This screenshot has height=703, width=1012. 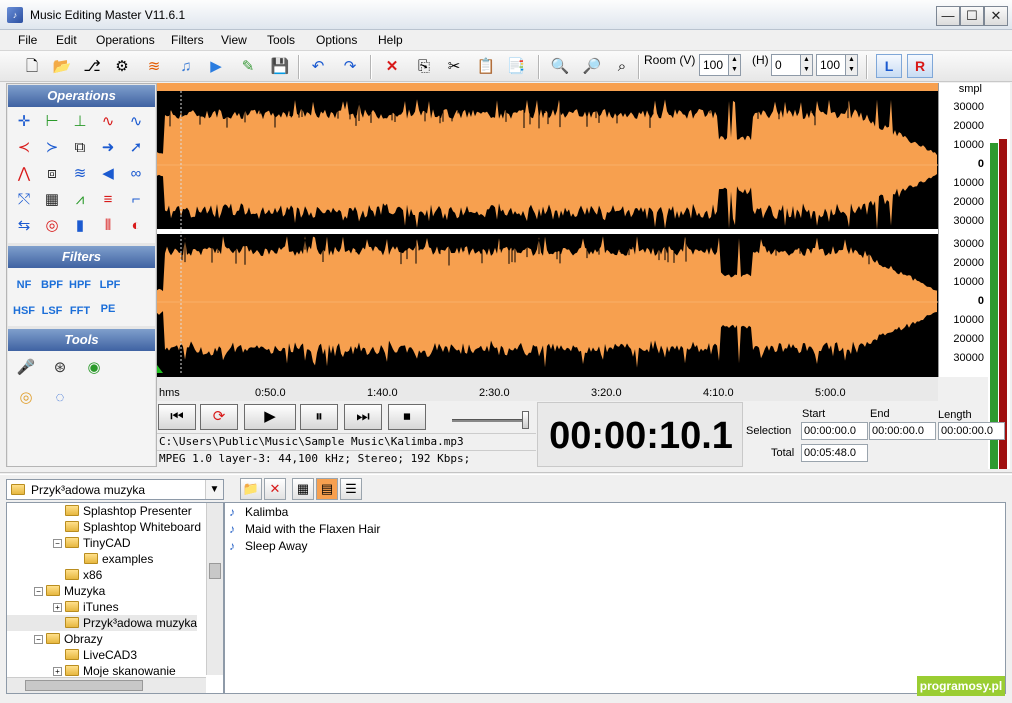 I want to click on cd-burn-icon: ◎, so click(x=26, y=398).